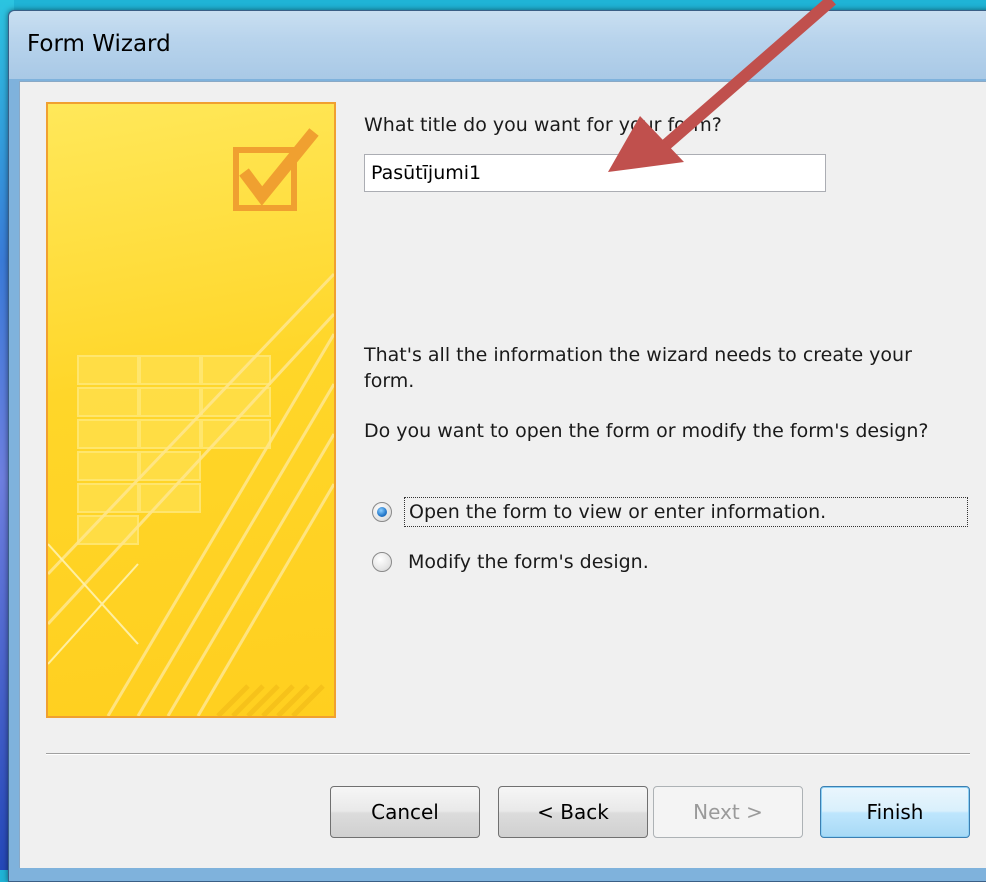  I want to click on window-title: Form Wizard, so click(99, 44).